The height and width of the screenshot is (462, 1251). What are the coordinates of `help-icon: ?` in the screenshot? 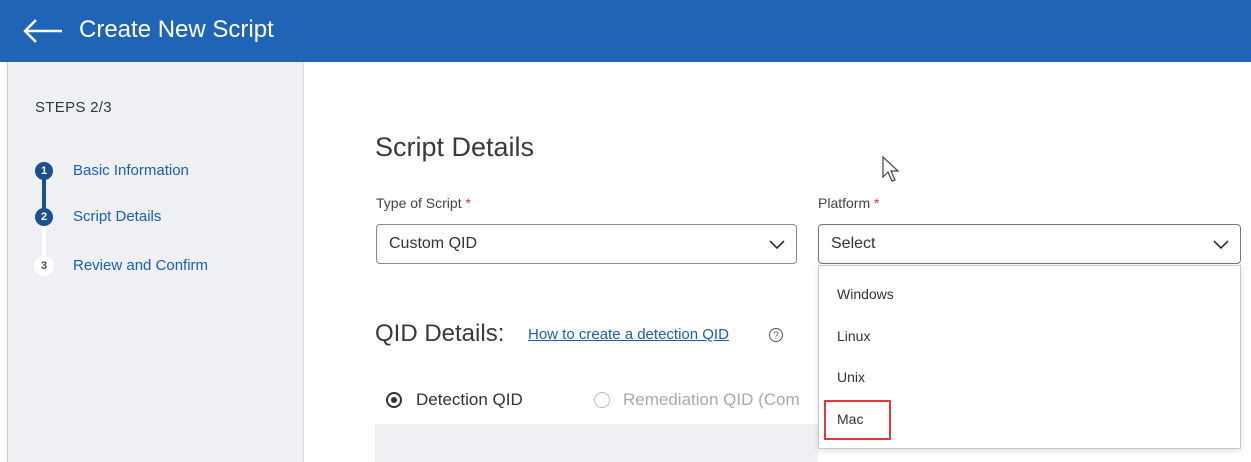 It's located at (776, 335).